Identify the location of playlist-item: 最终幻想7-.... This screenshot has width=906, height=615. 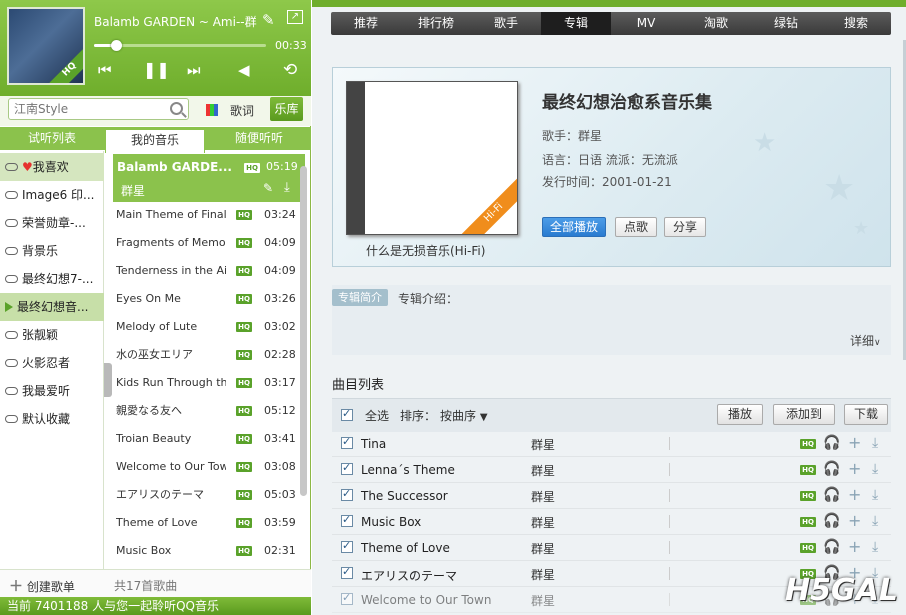
(52, 279).